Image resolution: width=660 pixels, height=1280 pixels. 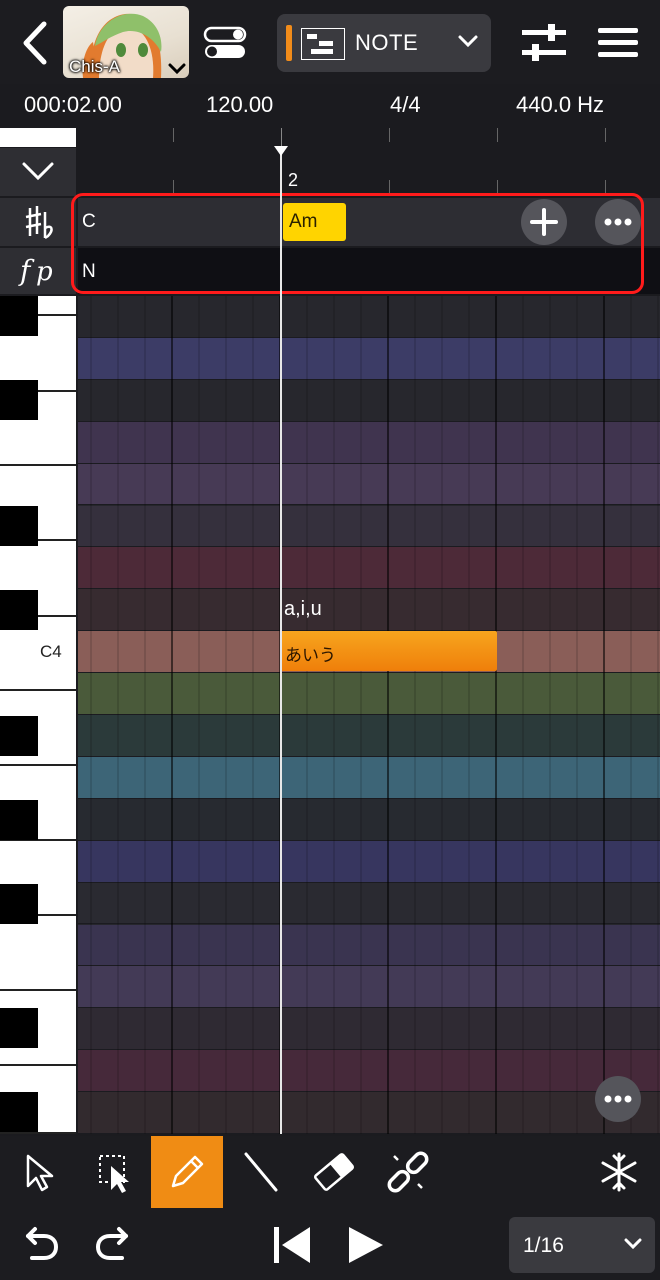 What do you see at coordinates (369, 162) in the screenshot?
I see `timeline-ruler` at bounding box center [369, 162].